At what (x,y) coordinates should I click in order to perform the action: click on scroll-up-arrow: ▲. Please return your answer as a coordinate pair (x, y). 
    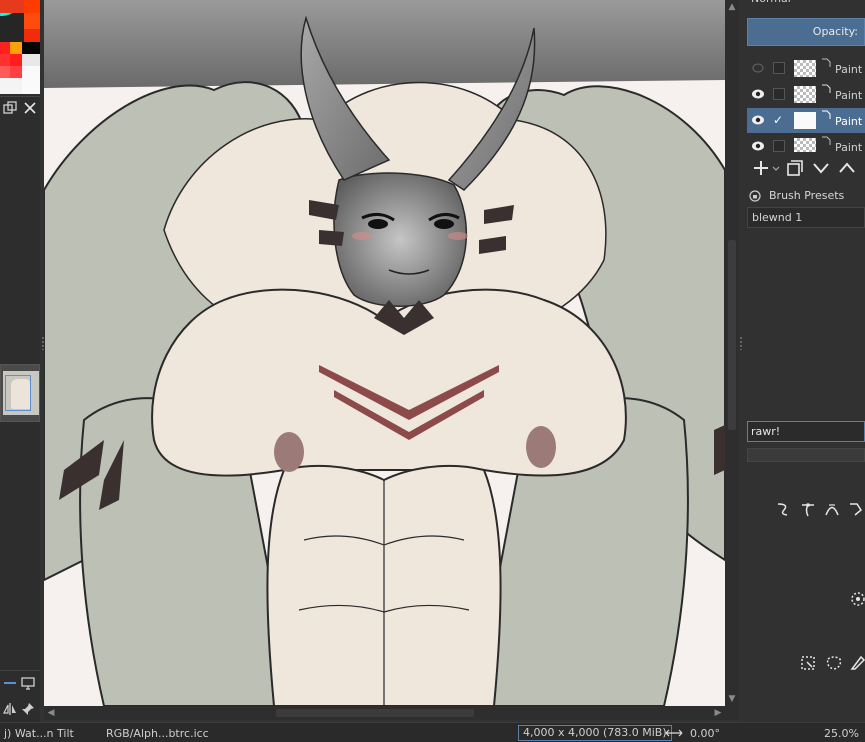
    Looking at the image, I should click on (732, 7).